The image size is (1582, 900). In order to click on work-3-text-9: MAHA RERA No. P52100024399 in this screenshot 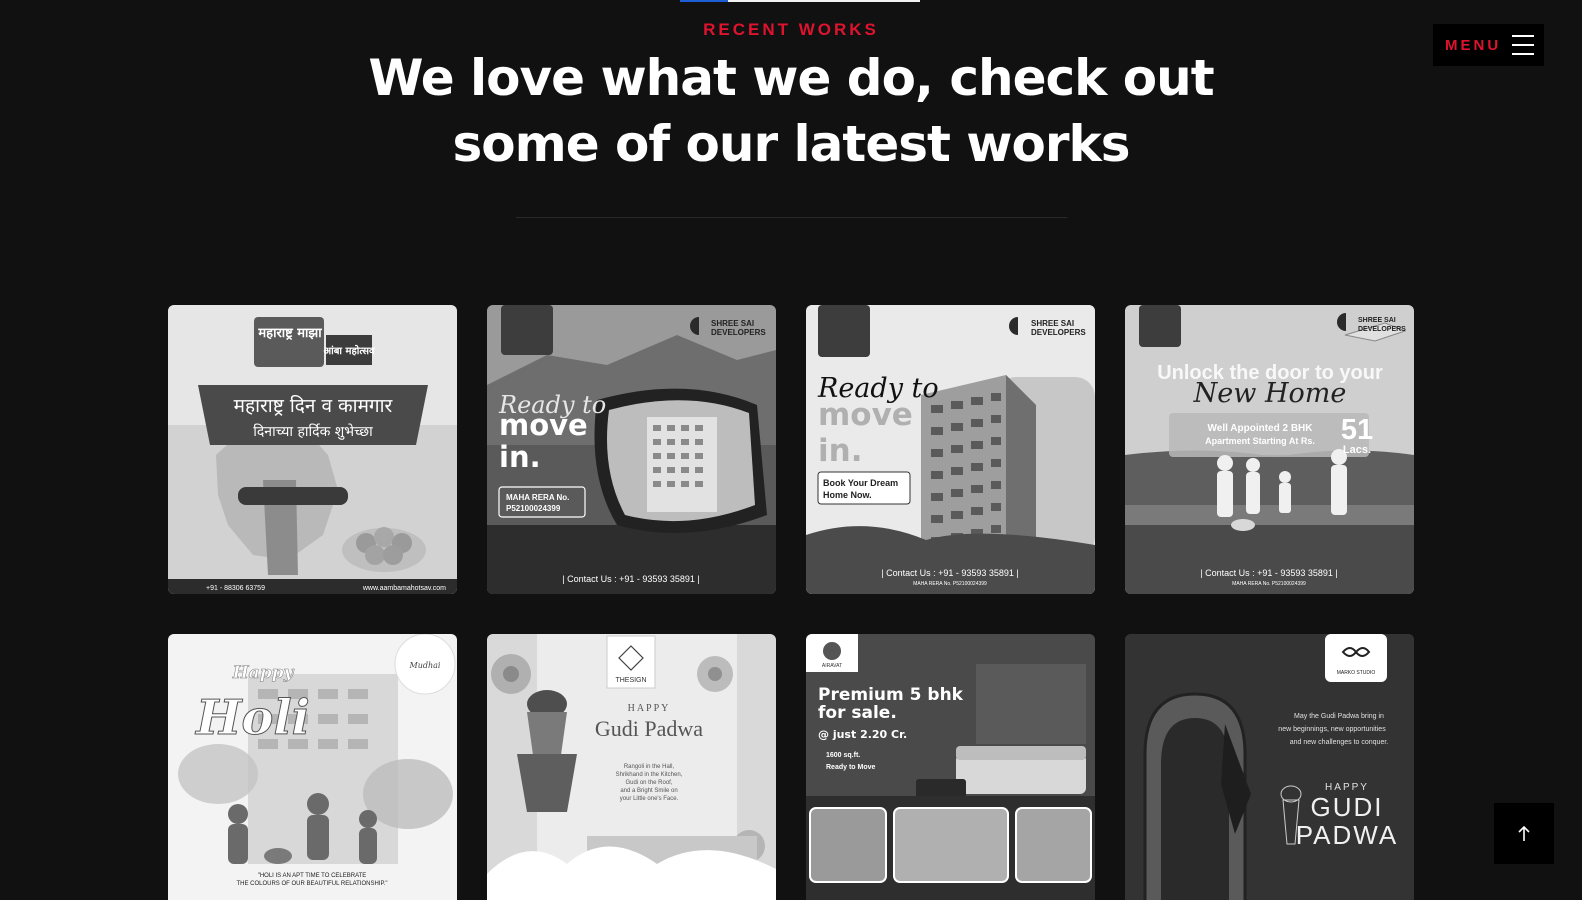, I will do `click(950, 584)`.